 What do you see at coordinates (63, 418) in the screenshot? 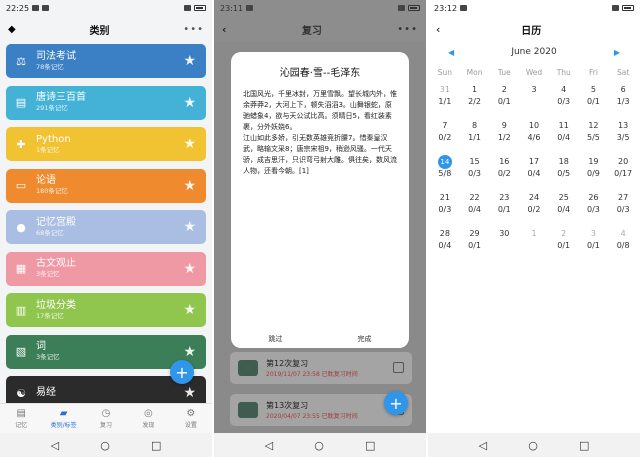
I see `nav-item: ▰ 类别/标签` at bounding box center [63, 418].